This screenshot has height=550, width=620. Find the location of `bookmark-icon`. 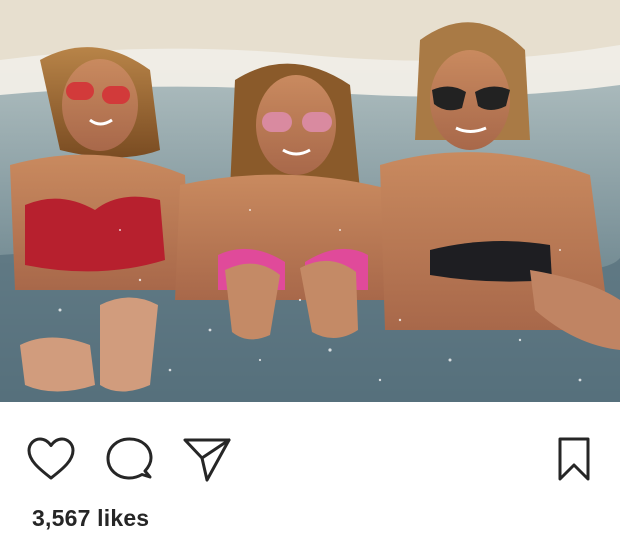

bookmark-icon is located at coordinates (574, 459).